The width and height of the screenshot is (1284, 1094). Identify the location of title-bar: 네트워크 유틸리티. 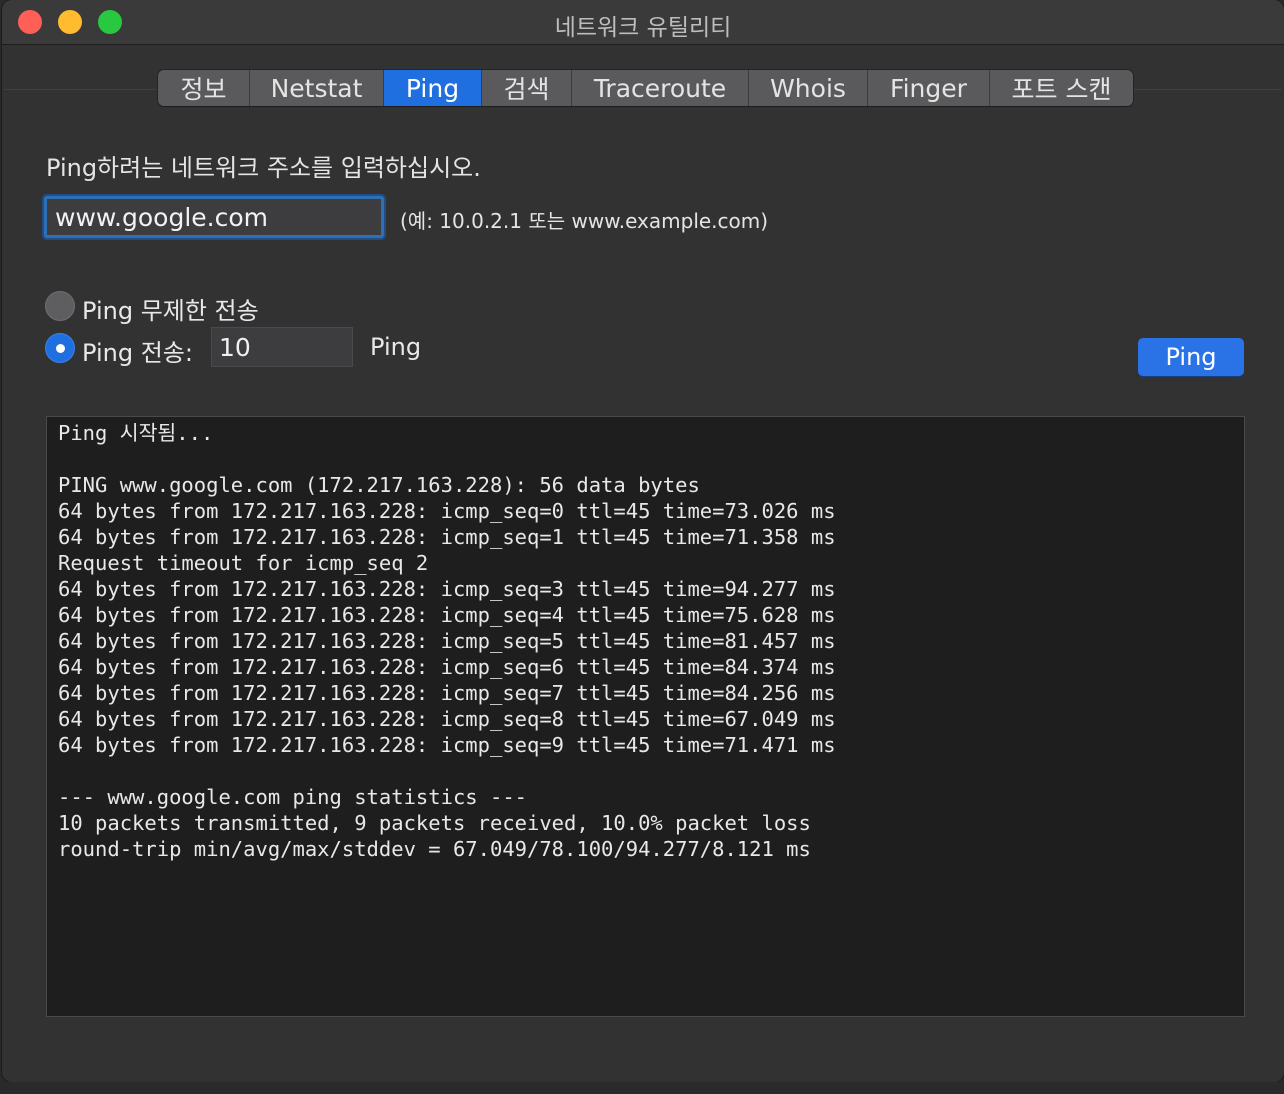
(643, 22).